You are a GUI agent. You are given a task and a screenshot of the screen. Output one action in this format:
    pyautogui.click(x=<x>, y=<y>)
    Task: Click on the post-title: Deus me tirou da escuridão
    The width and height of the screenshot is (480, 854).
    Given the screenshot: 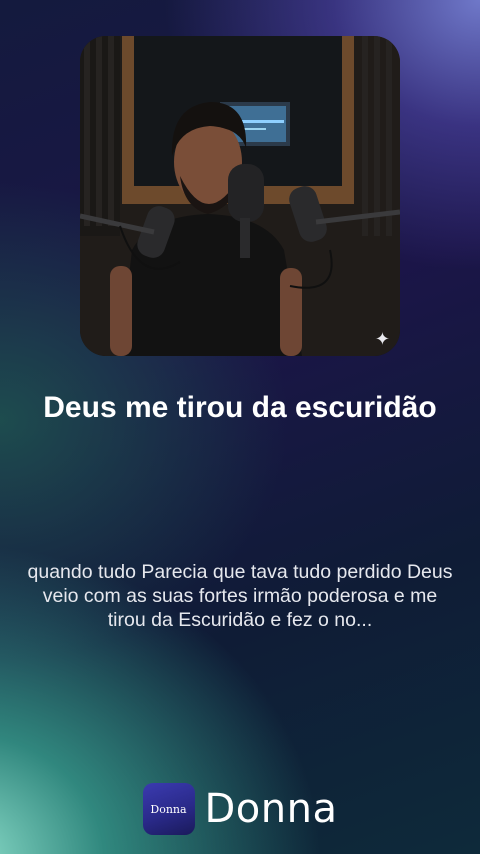 What is the action you would take?
    pyautogui.click(x=240, y=407)
    